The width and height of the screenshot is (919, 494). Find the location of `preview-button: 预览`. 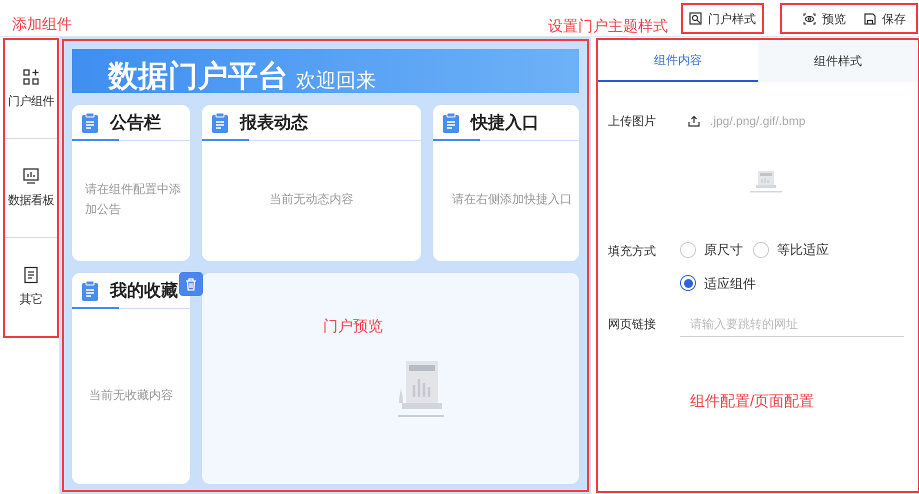

preview-button: 预览 is located at coordinates (824, 19).